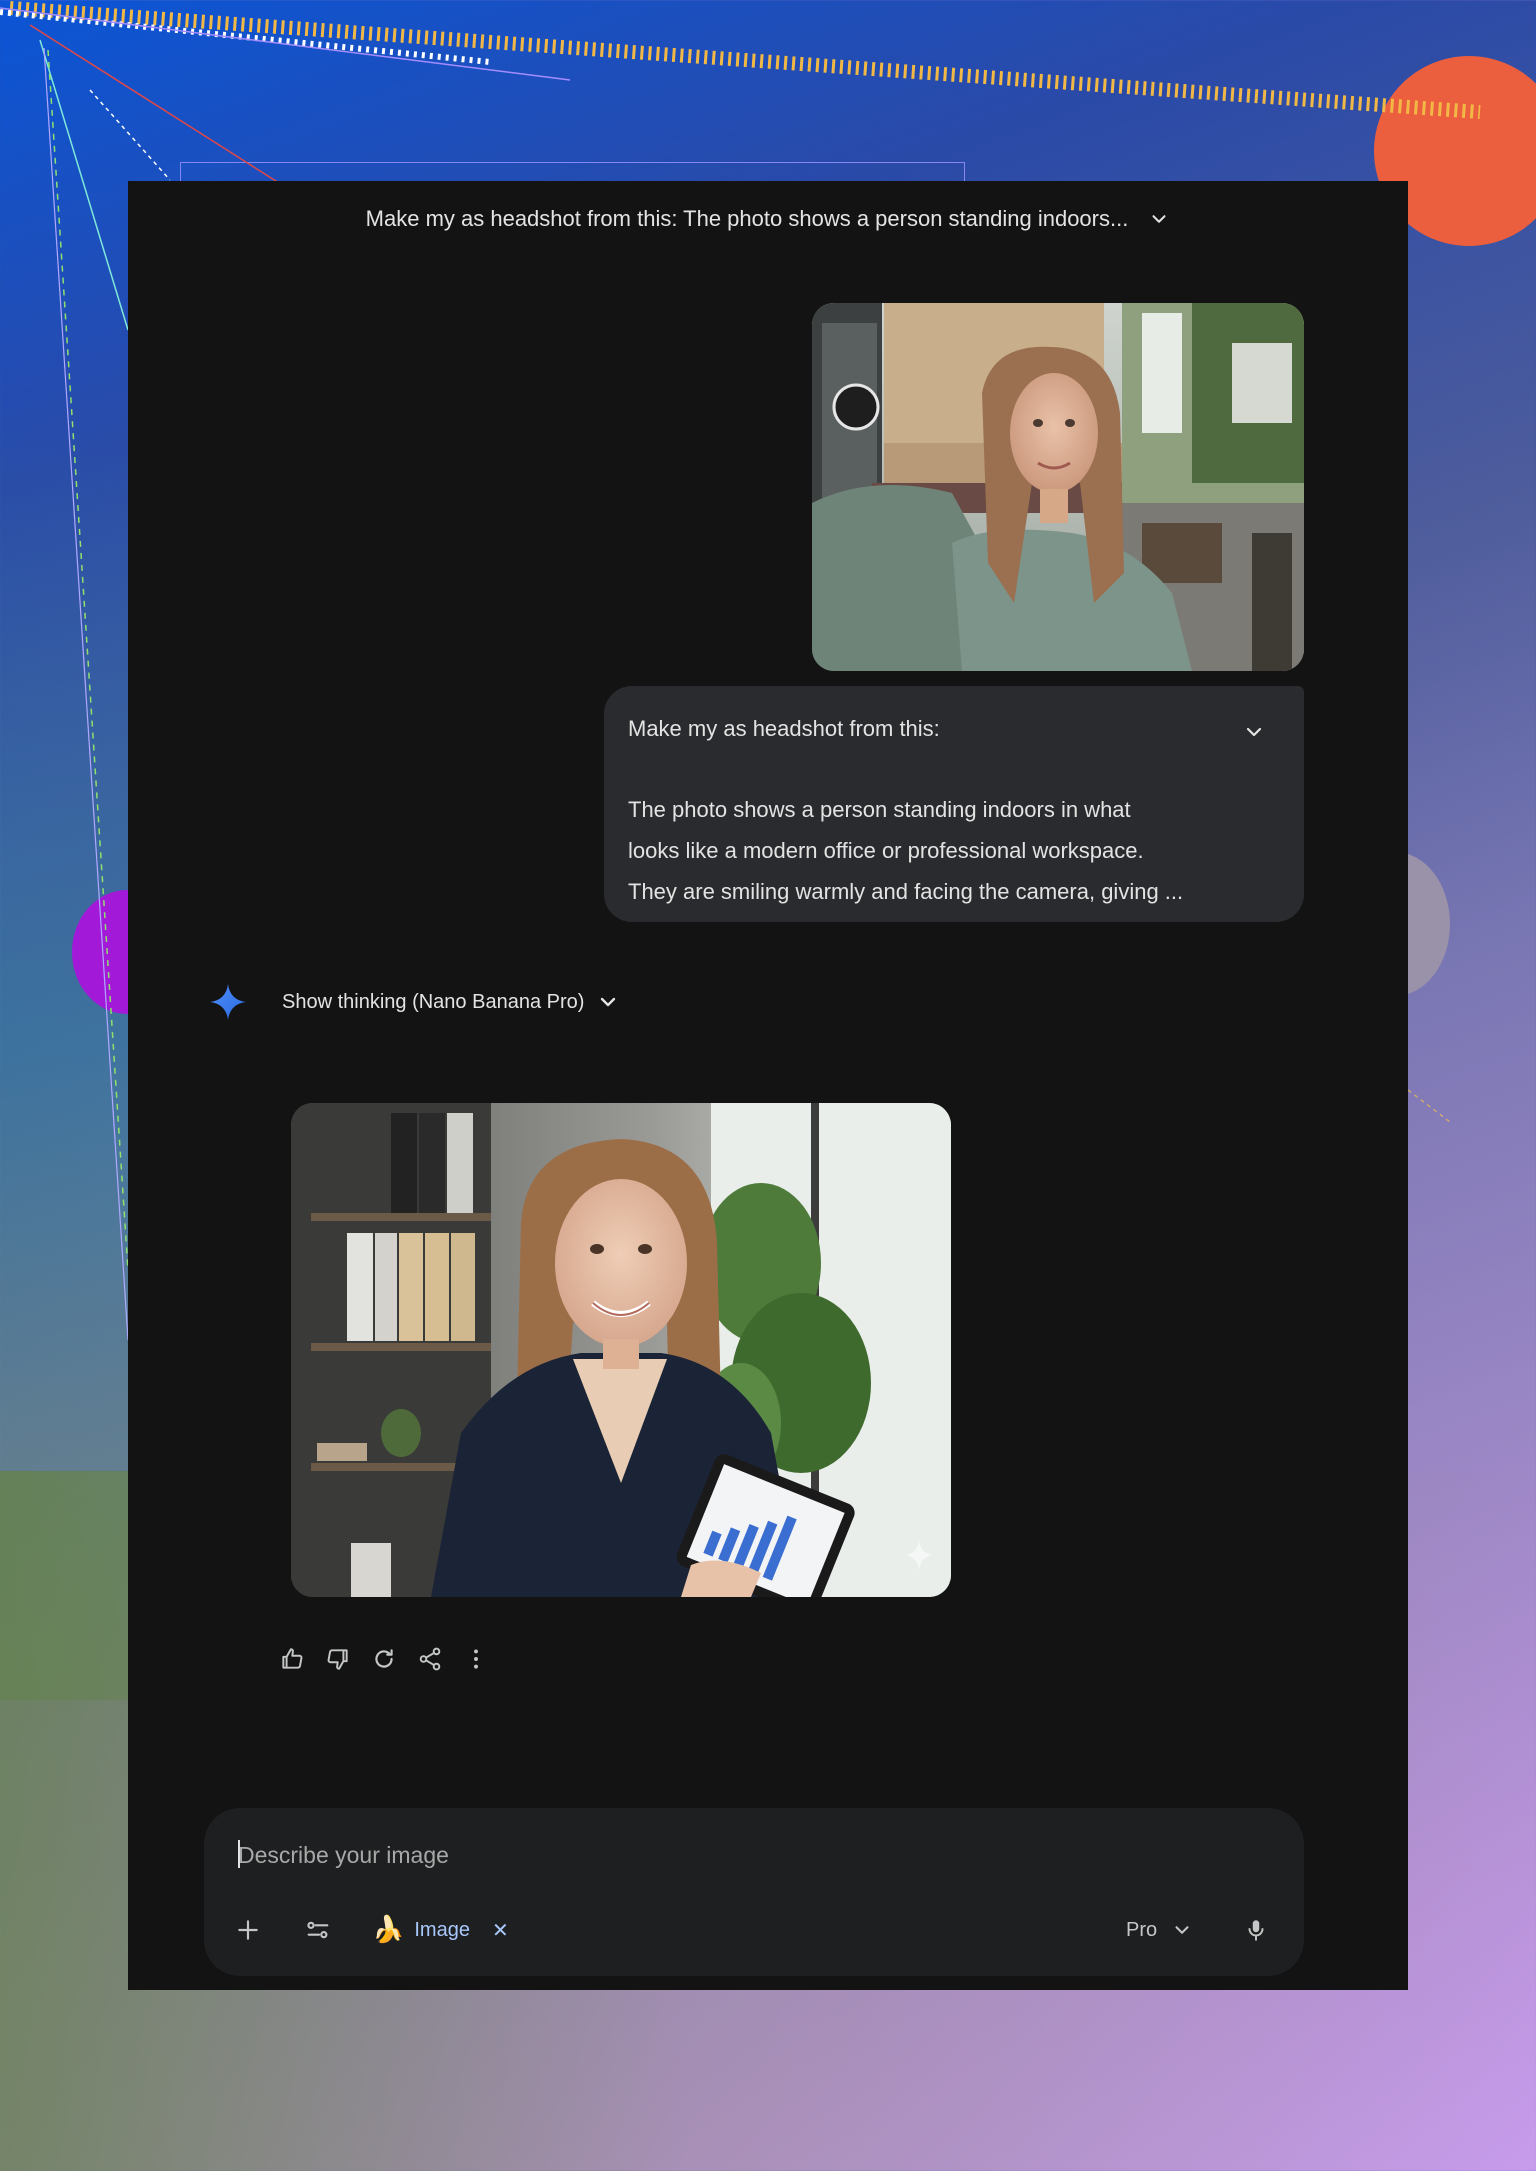 The height and width of the screenshot is (2171, 1536). What do you see at coordinates (754, 1892) in the screenshot?
I see `prompt-composer: 🍌 Image ✕ Pro` at bounding box center [754, 1892].